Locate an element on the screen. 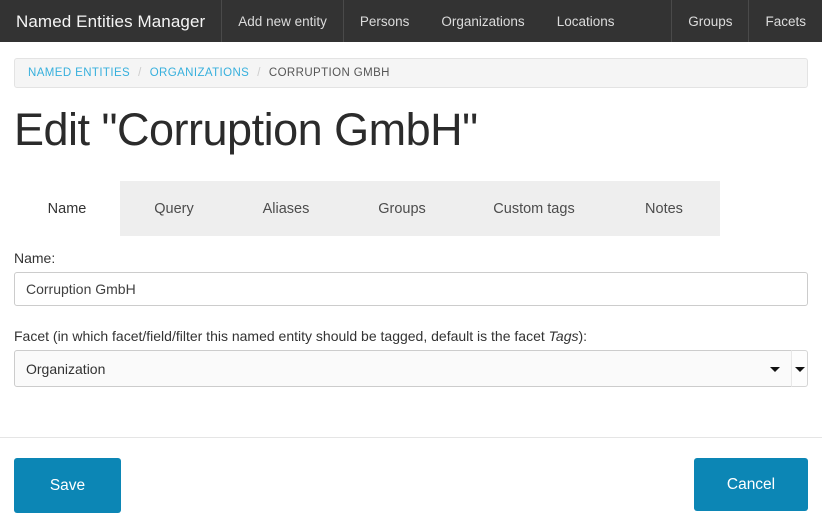  footer-actions: Save Cancel is located at coordinates (411, 486).